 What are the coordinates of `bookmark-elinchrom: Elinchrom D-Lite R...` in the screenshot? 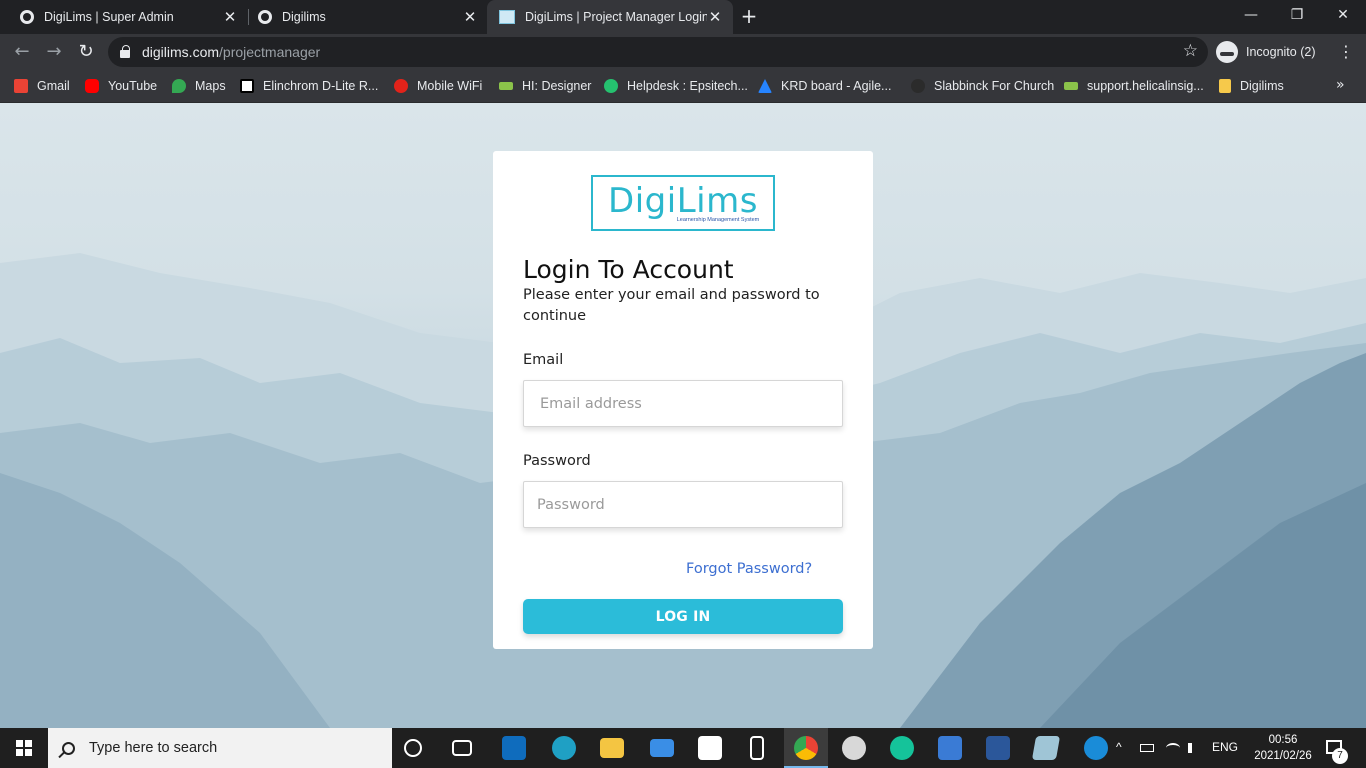 It's located at (309, 86).